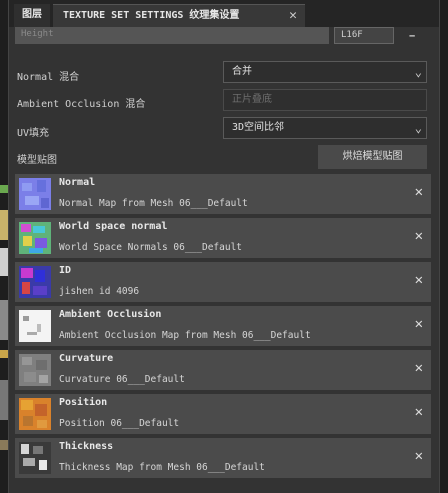 This screenshot has width=448, height=493. What do you see at coordinates (151, 15) in the screenshot?
I see `tab-texture-set-settings-label: TEXTURE SET SETTINGS 纹理集设置` at bounding box center [151, 15].